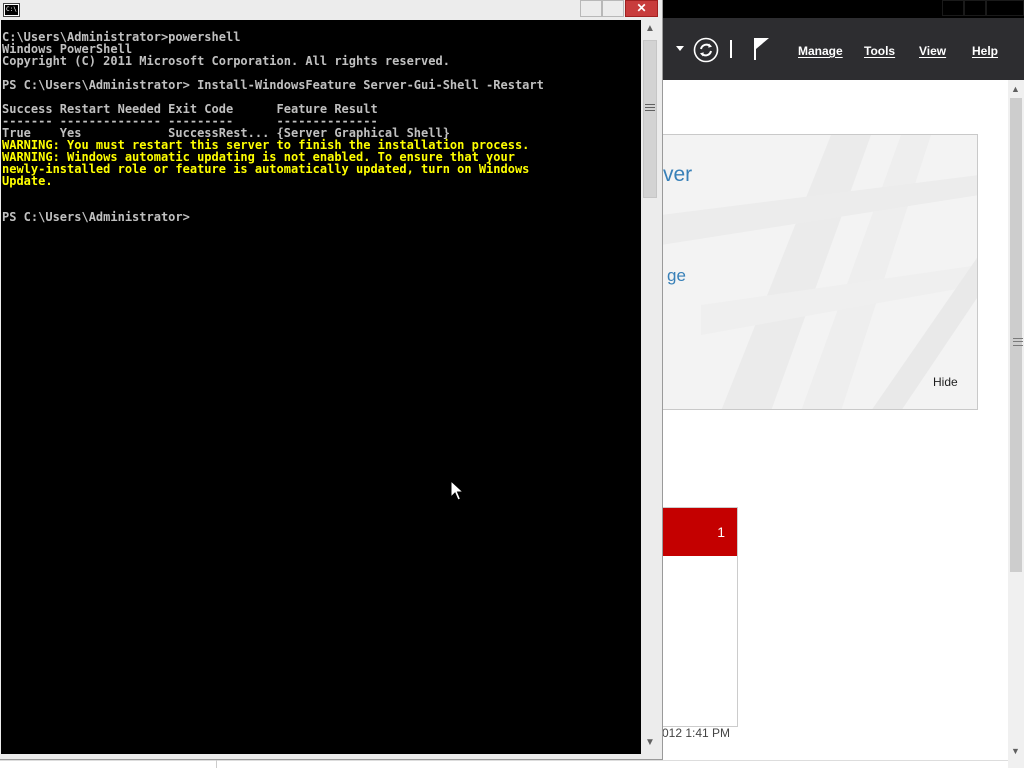  I want to click on console-scrollbar: ▲ ▼, so click(650, 387).